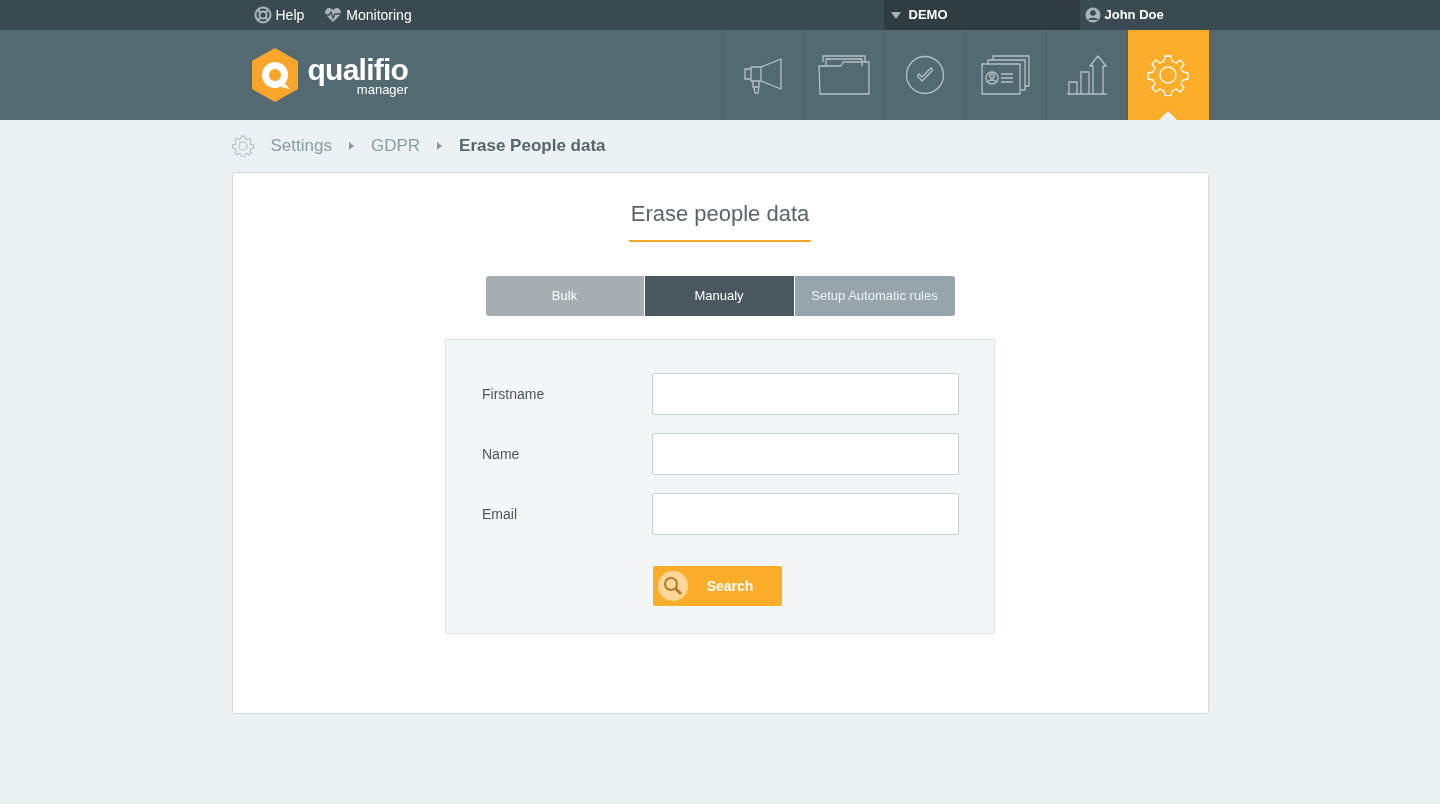 Image resolution: width=1440 pixels, height=804 pixels. I want to click on field-label: Firstname, so click(513, 394).